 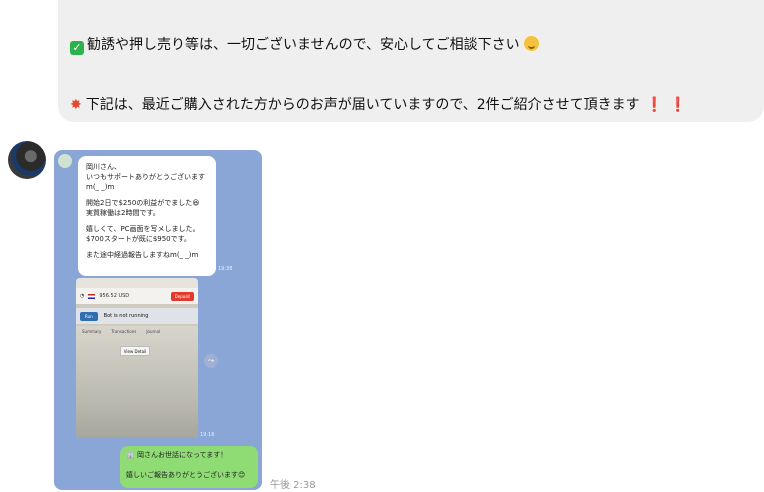 I want to click on message-line-1: ✓ 勧誘や押し売り等は、一切ございませんので、安心してご相談下さい, so click(x=304, y=45).